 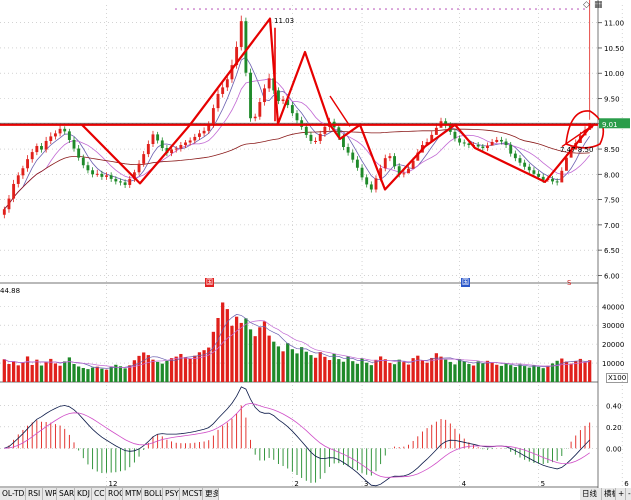 I want to click on period-tab: 日线, so click(x=591, y=494).